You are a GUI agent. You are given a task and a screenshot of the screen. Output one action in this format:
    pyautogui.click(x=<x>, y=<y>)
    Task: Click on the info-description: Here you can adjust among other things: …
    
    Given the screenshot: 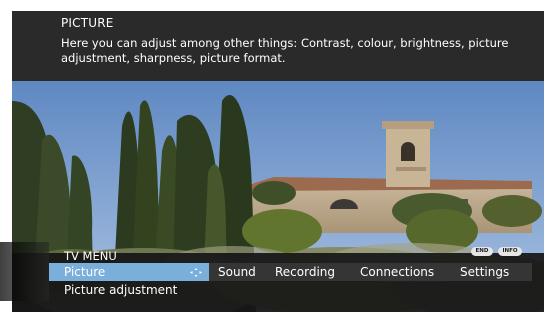 What is the action you would take?
    pyautogui.click(x=285, y=50)
    